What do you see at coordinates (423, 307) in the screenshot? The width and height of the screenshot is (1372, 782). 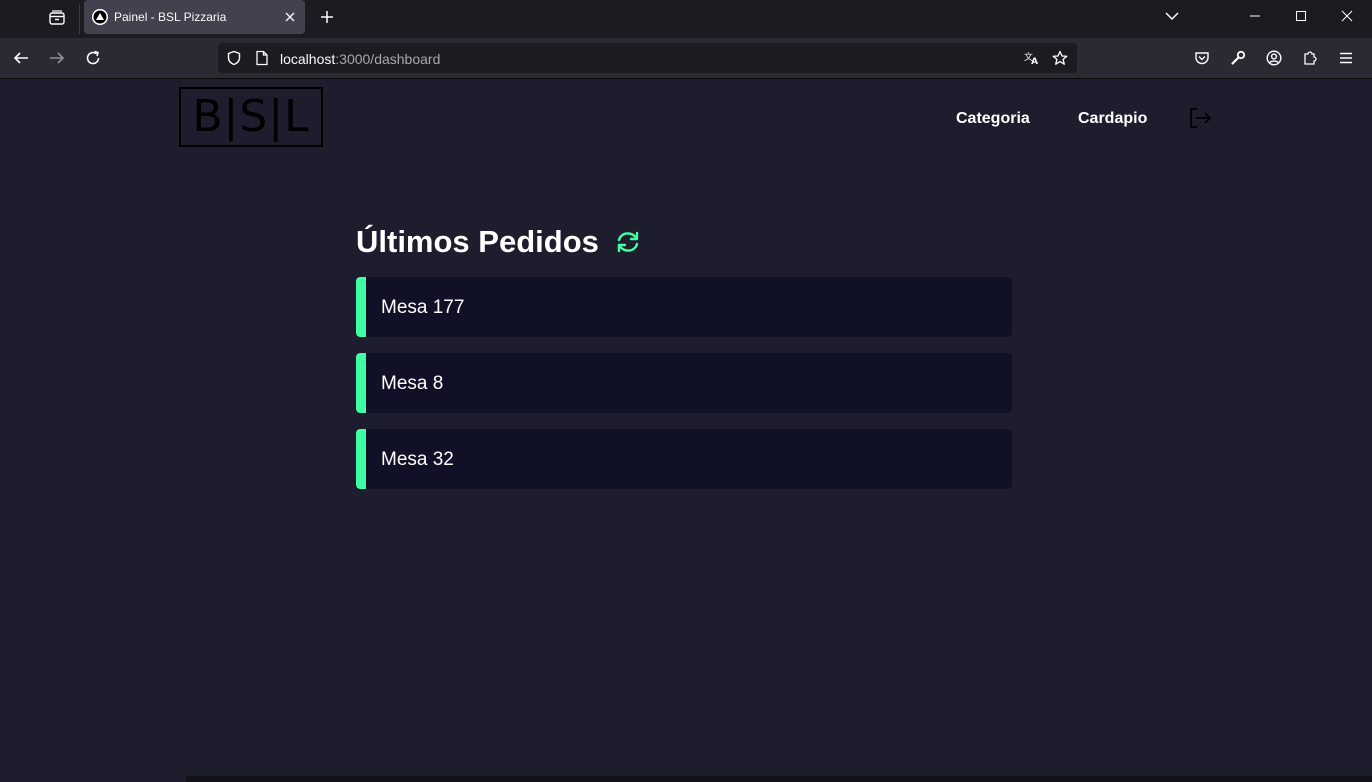 I see `order-label: Mesa 177` at bounding box center [423, 307].